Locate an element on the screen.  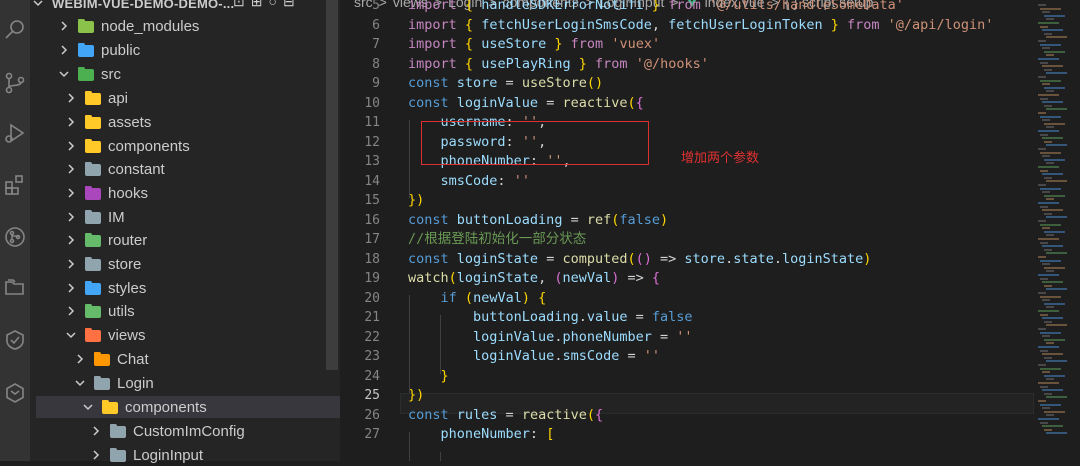
tree-item: src is located at coordinates (178, 74).